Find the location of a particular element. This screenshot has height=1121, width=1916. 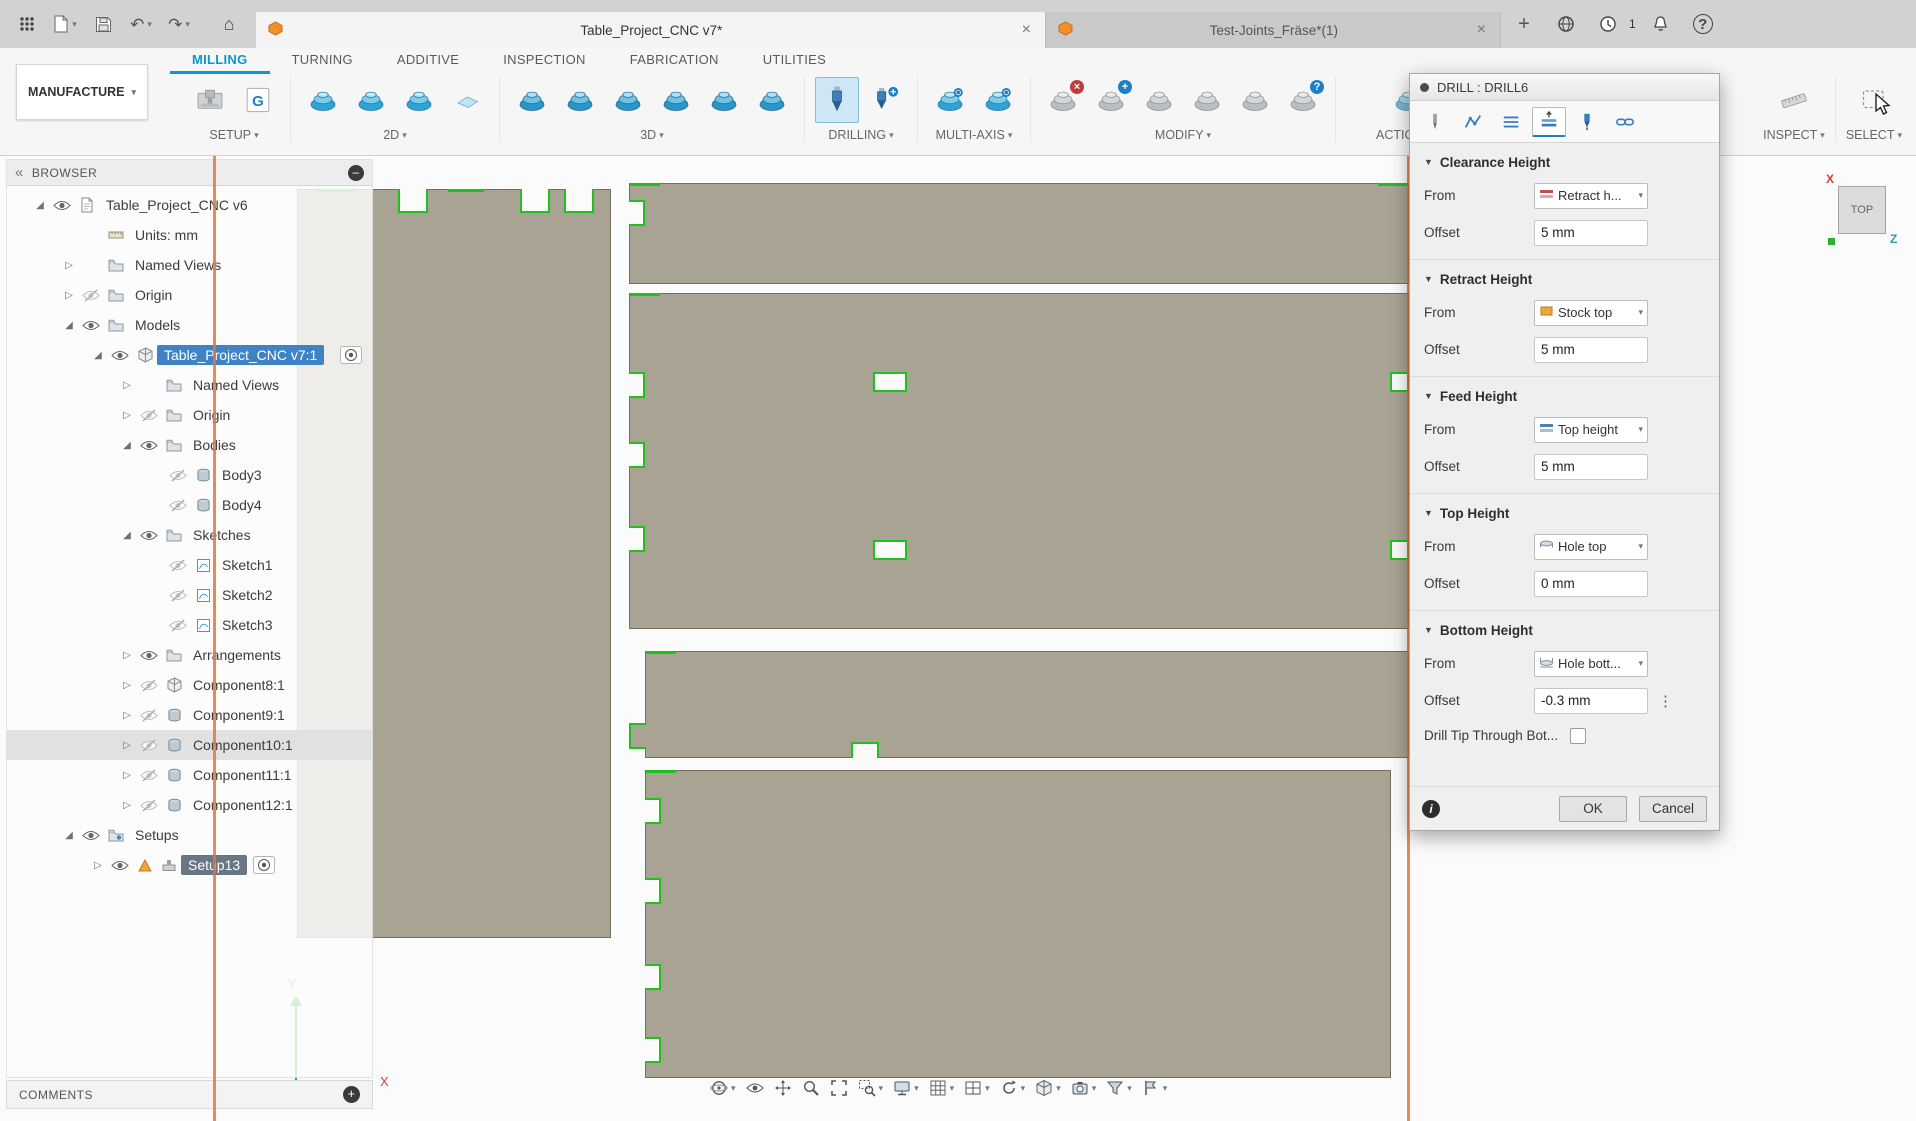

tree-row: ◢Bodies is located at coordinates (189, 445).